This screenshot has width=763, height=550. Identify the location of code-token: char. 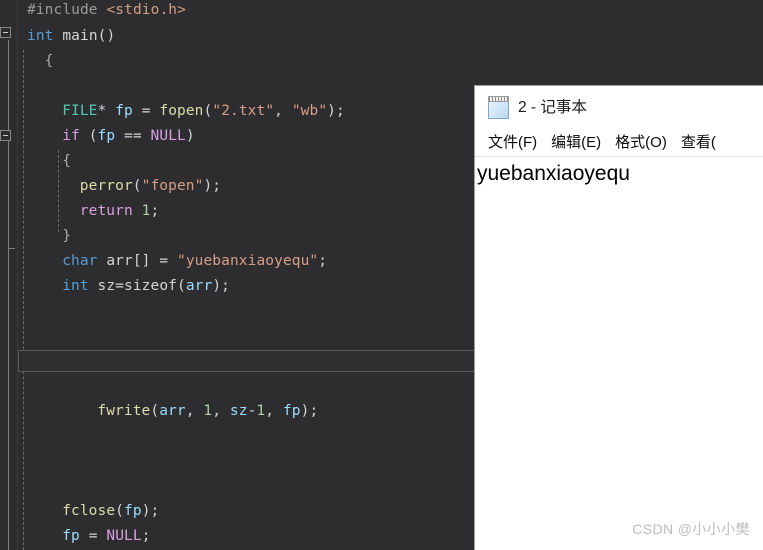
(80, 261).